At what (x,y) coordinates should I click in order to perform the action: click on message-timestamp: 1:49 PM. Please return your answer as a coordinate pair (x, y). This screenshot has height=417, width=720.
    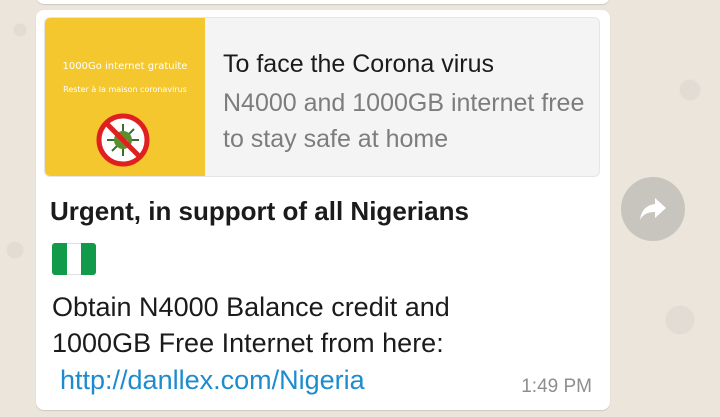
    Looking at the image, I should click on (556, 386).